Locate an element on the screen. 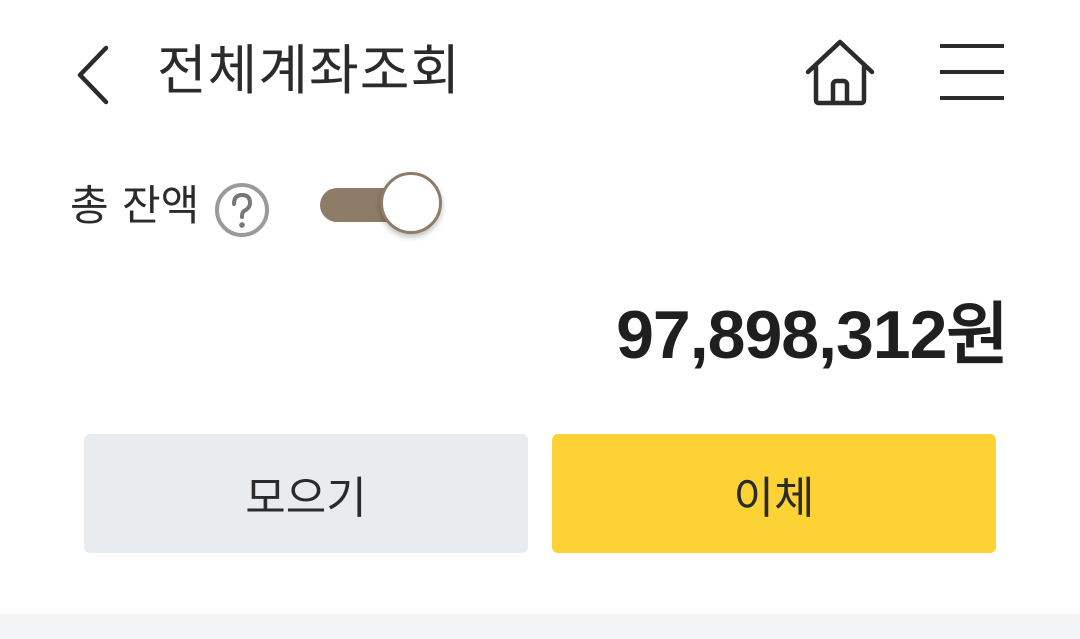 The image size is (1080, 639). question-circle-icon is located at coordinates (242, 210).